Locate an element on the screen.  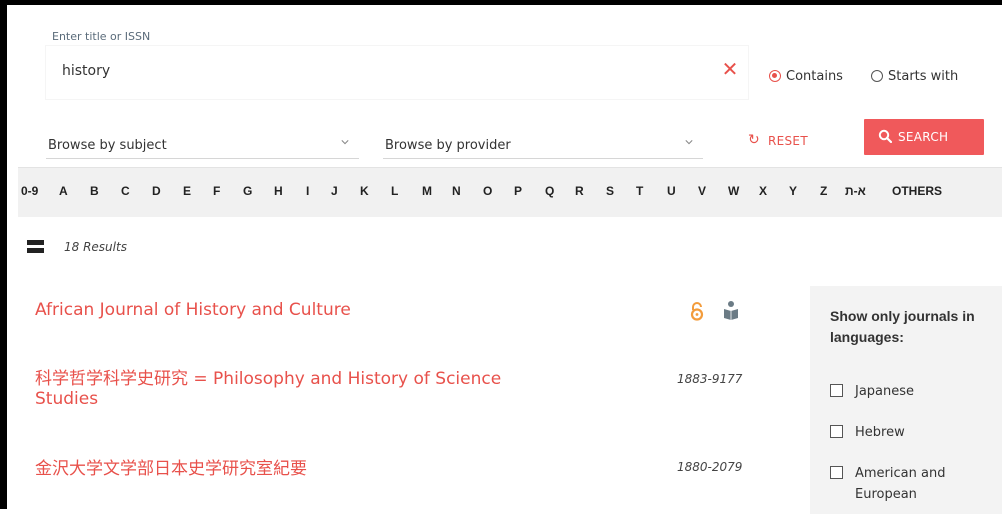
results-count: 18 Results is located at coordinates (95, 247).